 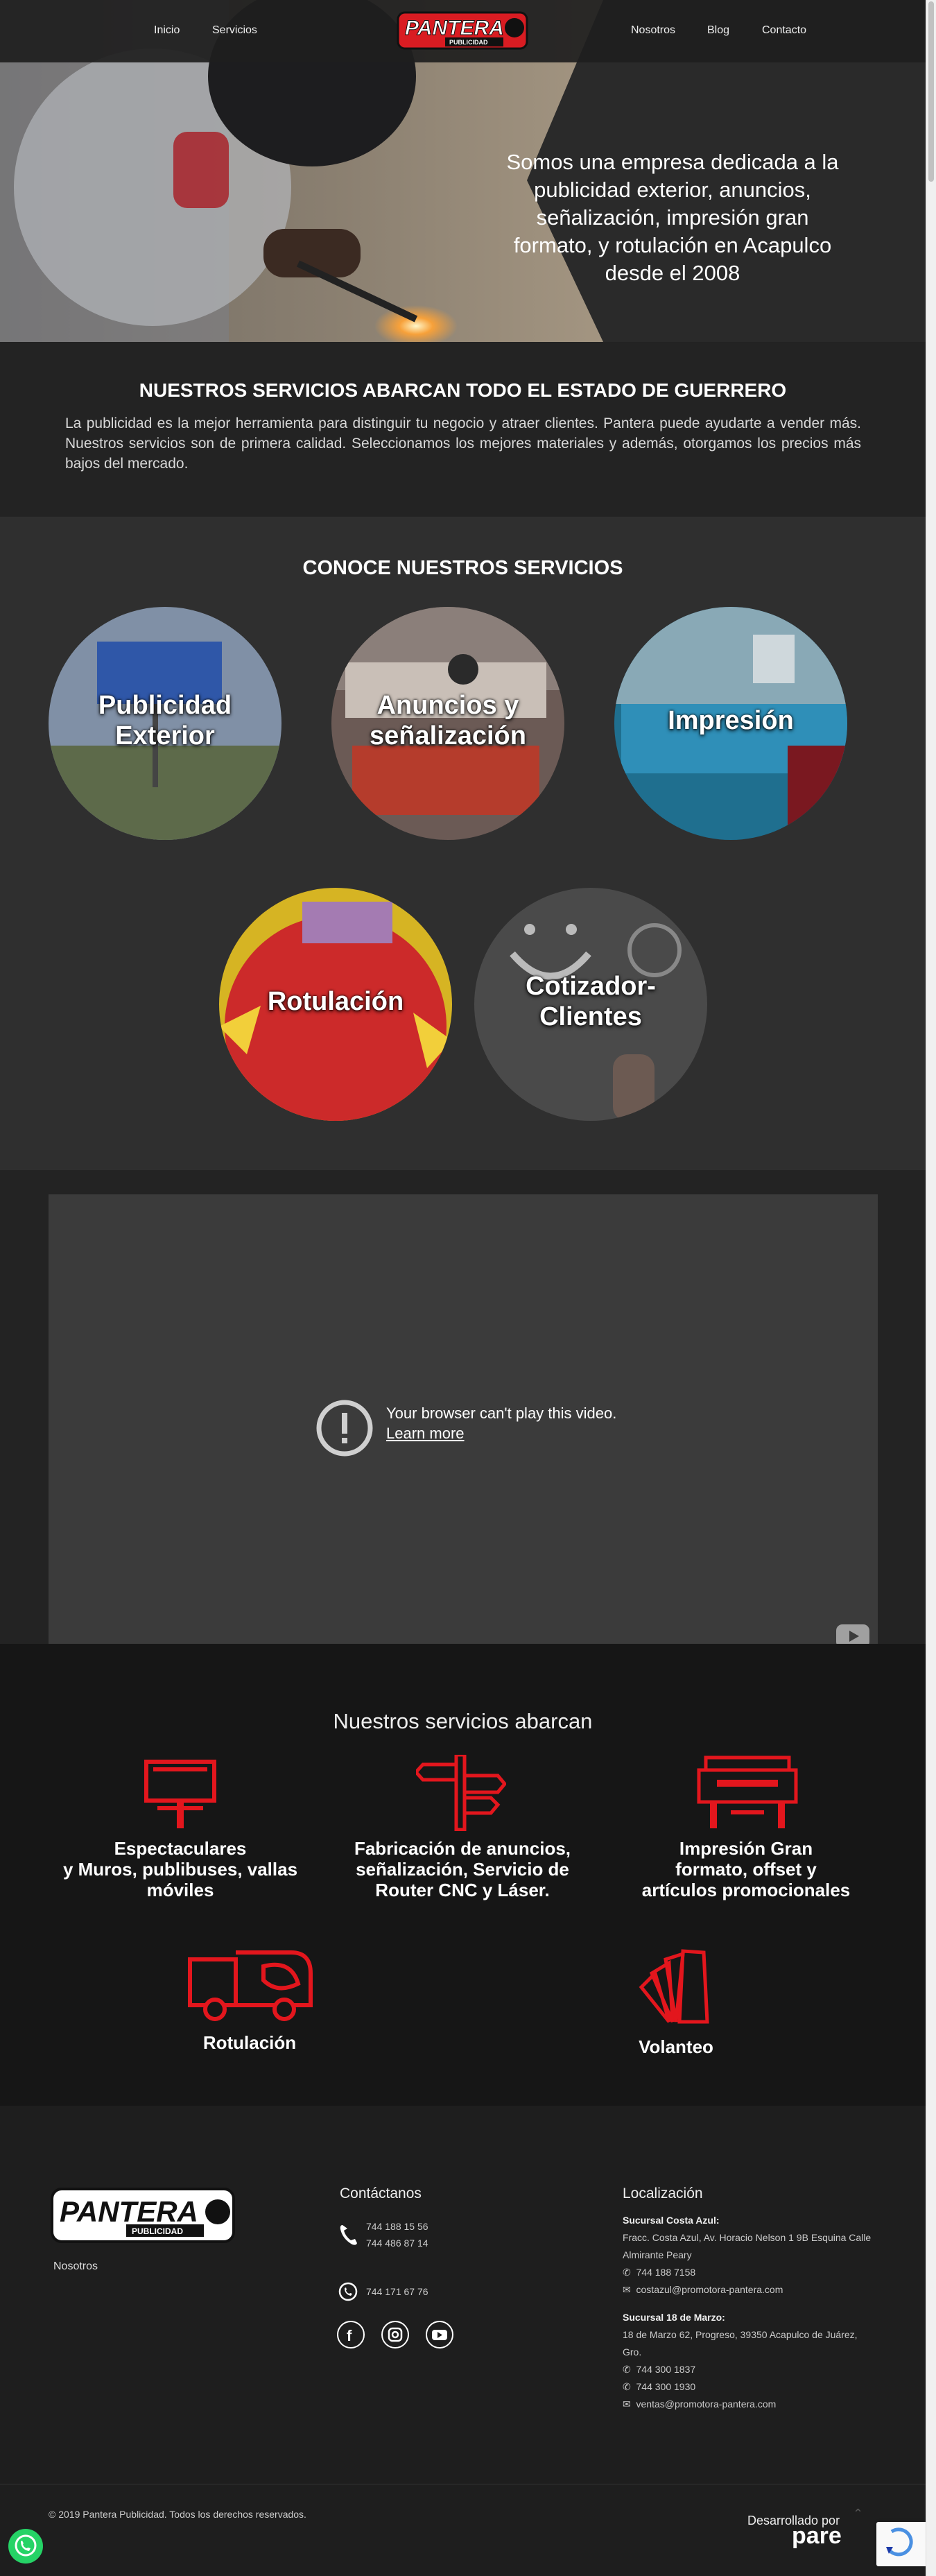 What do you see at coordinates (931, 1288) in the screenshot?
I see `scrollbar` at bounding box center [931, 1288].